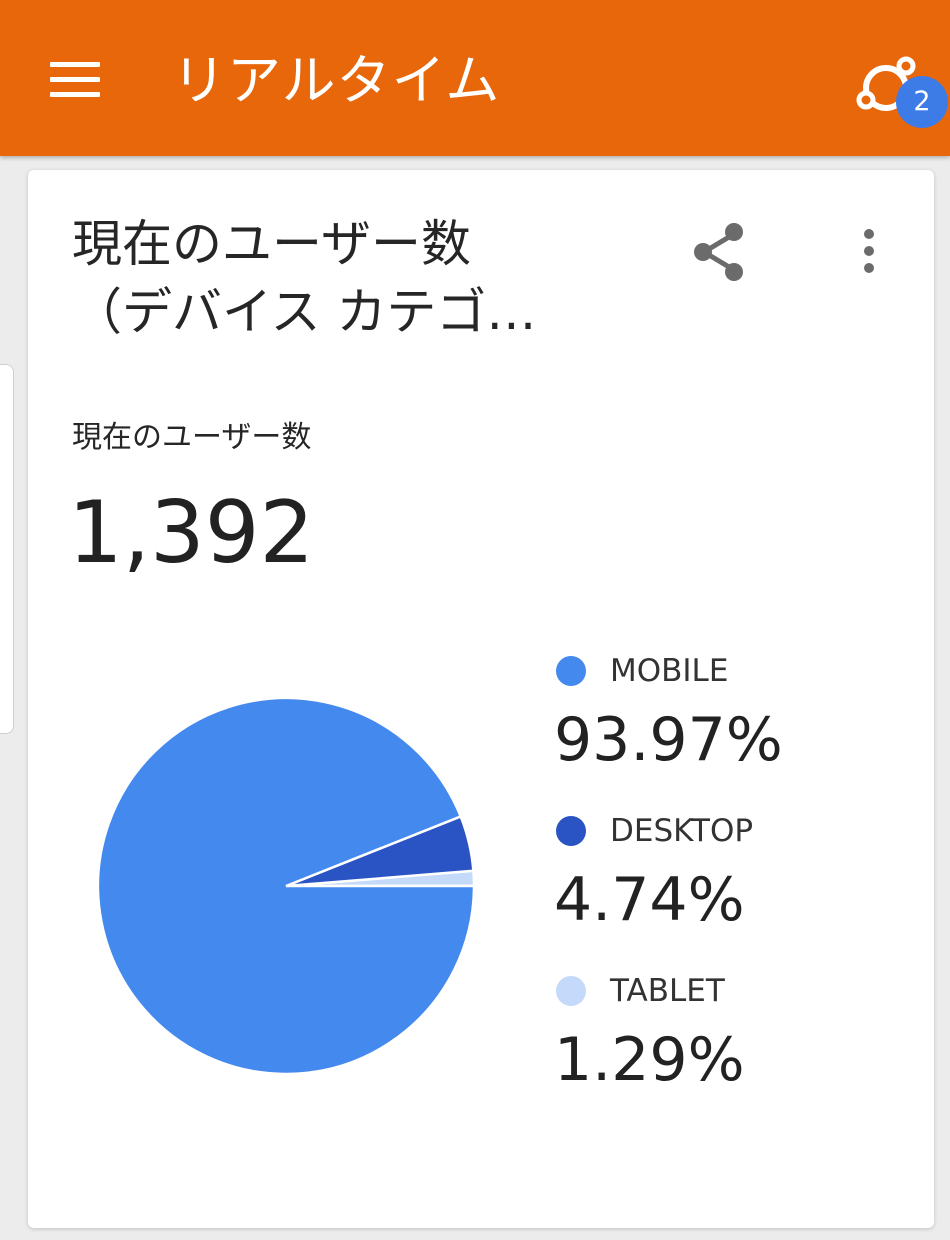  What do you see at coordinates (668, 740) in the screenshot?
I see `legend-value-mobile: 93.97%` at bounding box center [668, 740].